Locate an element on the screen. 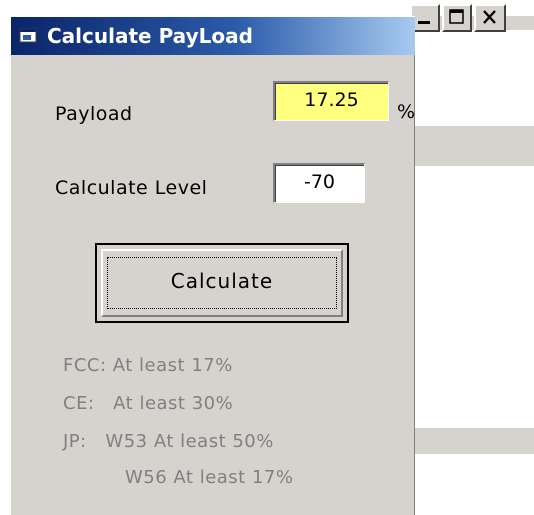 The image size is (534, 515). calculate-button: Calculate is located at coordinates (222, 283).